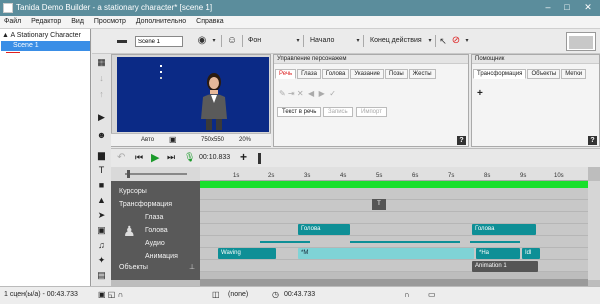 The image size is (600, 304). I want to click on animation-clip-waving: Waving, so click(247, 253).